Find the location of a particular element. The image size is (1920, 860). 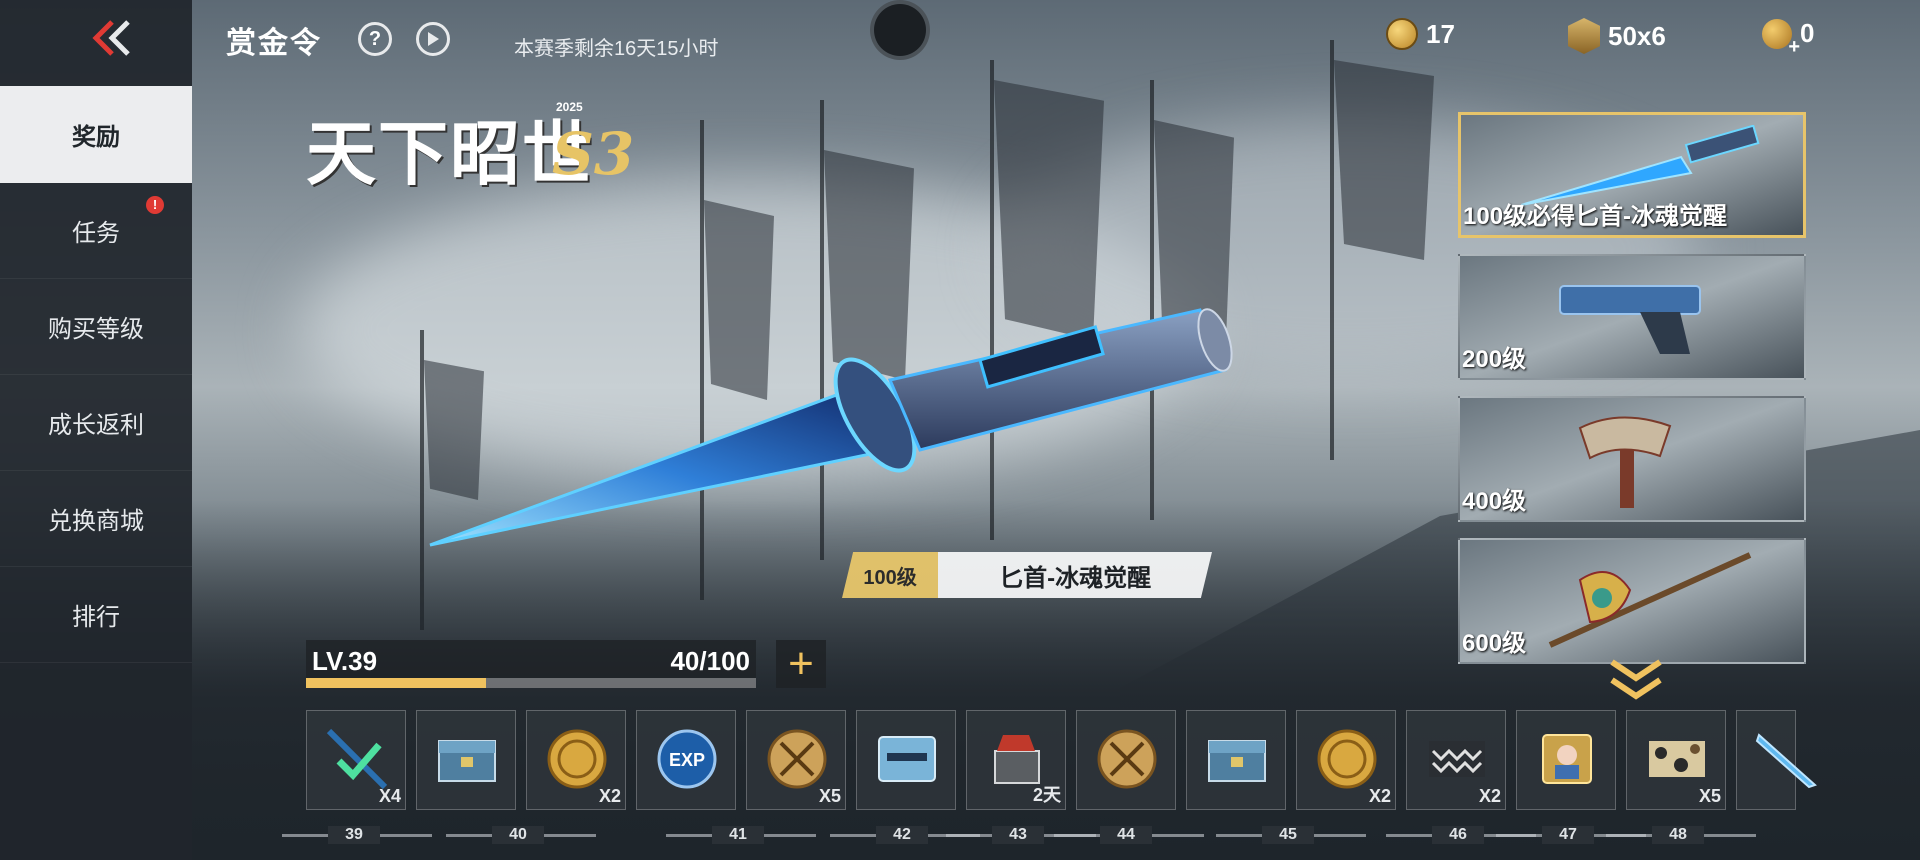

currency-badge: 50x6 is located at coordinates (1617, 36).